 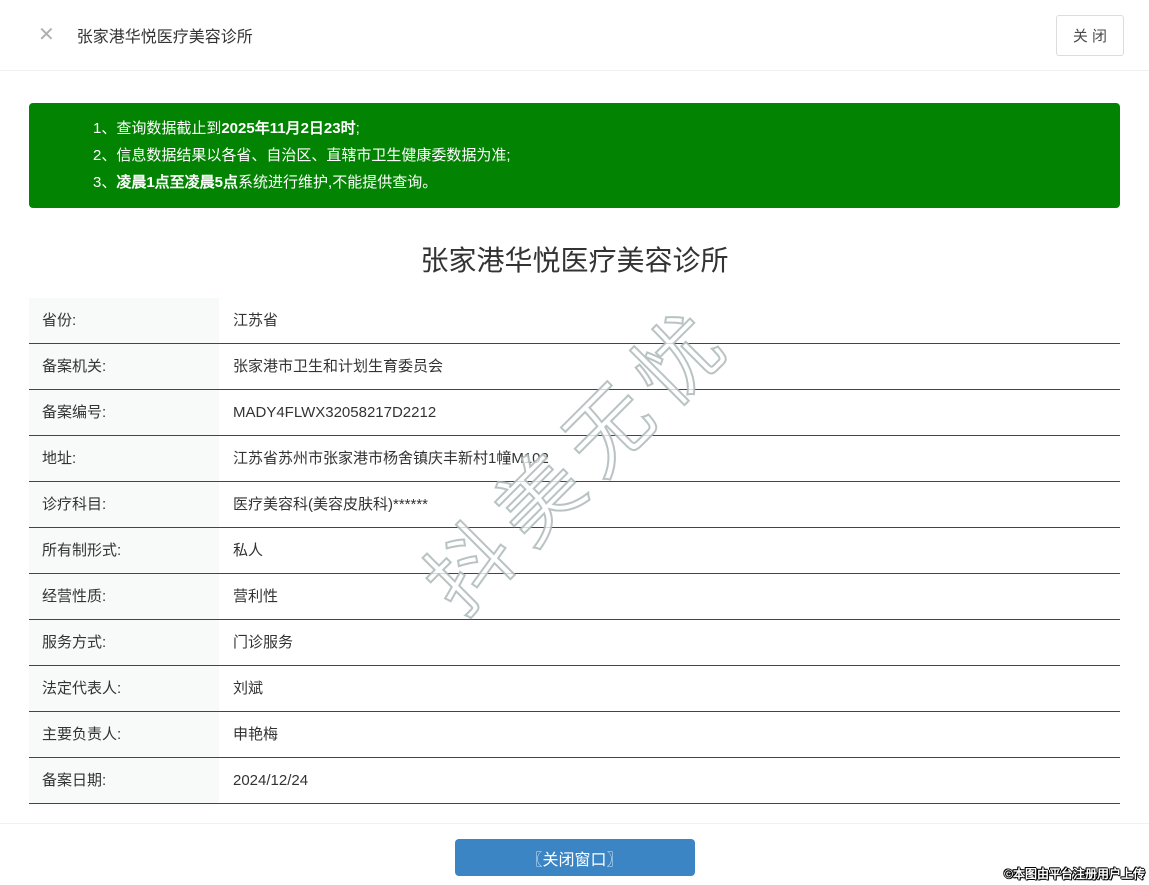 What do you see at coordinates (574, 643) in the screenshot?
I see `table-row-service-mode: 服务方式: 门诊服务` at bounding box center [574, 643].